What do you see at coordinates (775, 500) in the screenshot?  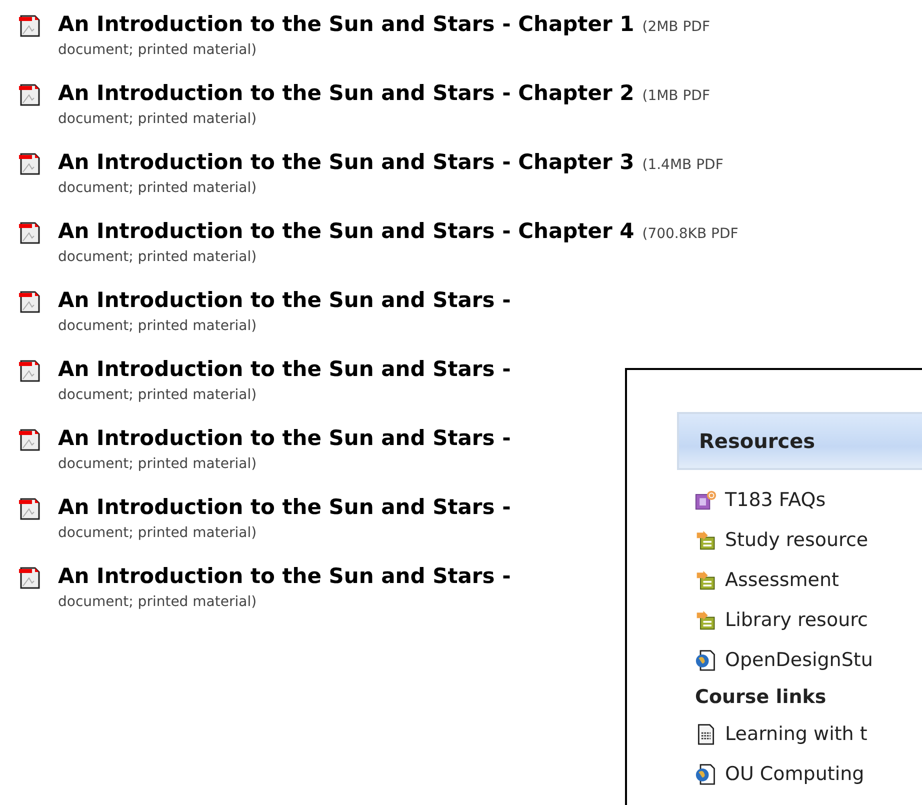 I see `resource-link: T183 FAQs` at bounding box center [775, 500].